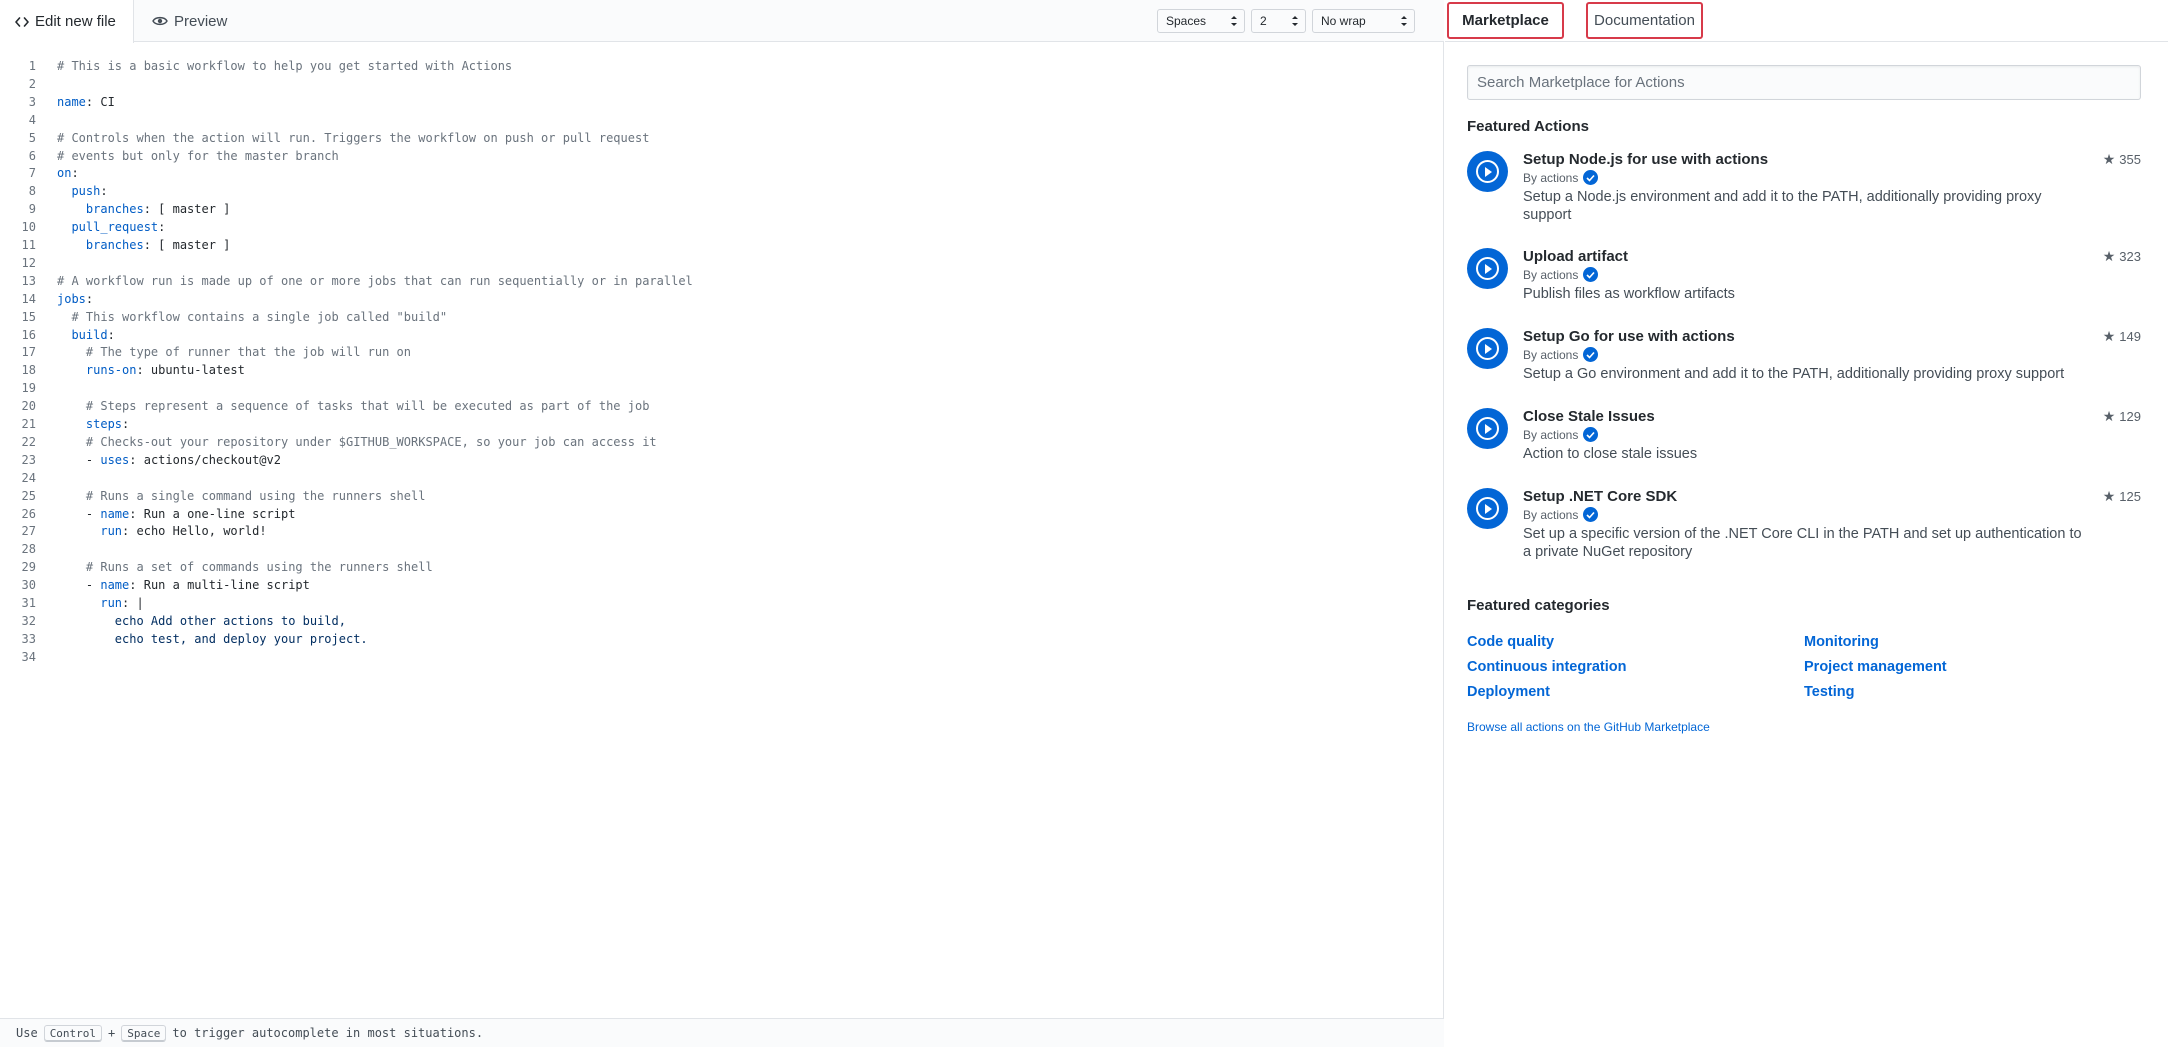 This screenshot has height=1047, width=2168. What do you see at coordinates (720, 156) in the screenshot?
I see `code-line: 6 # events but only for the master branch` at bounding box center [720, 156].